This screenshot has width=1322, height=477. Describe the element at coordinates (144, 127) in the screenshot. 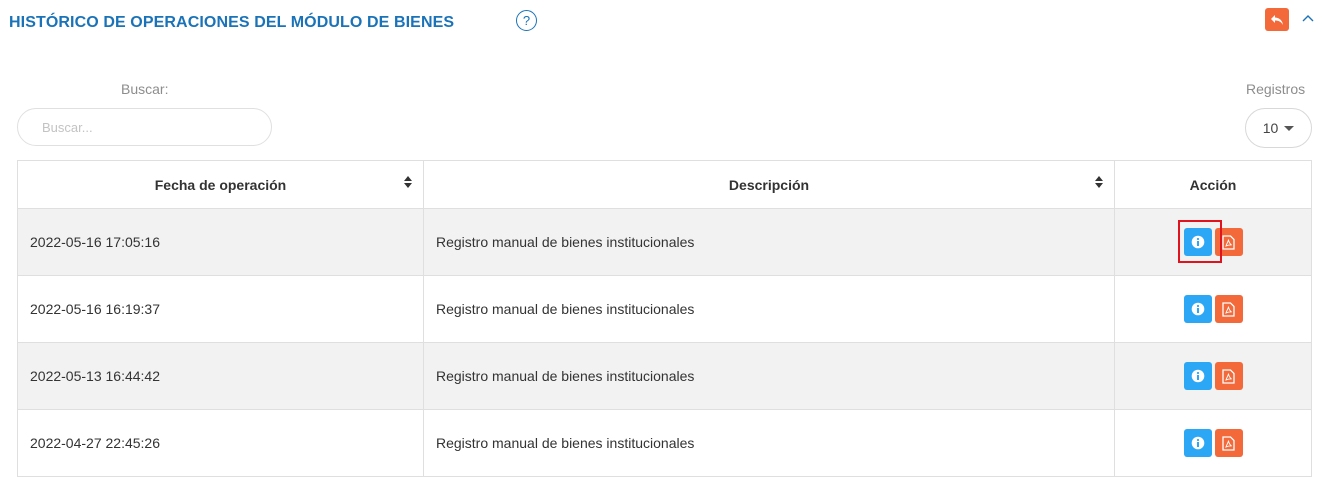

I see `search-input` at that location.